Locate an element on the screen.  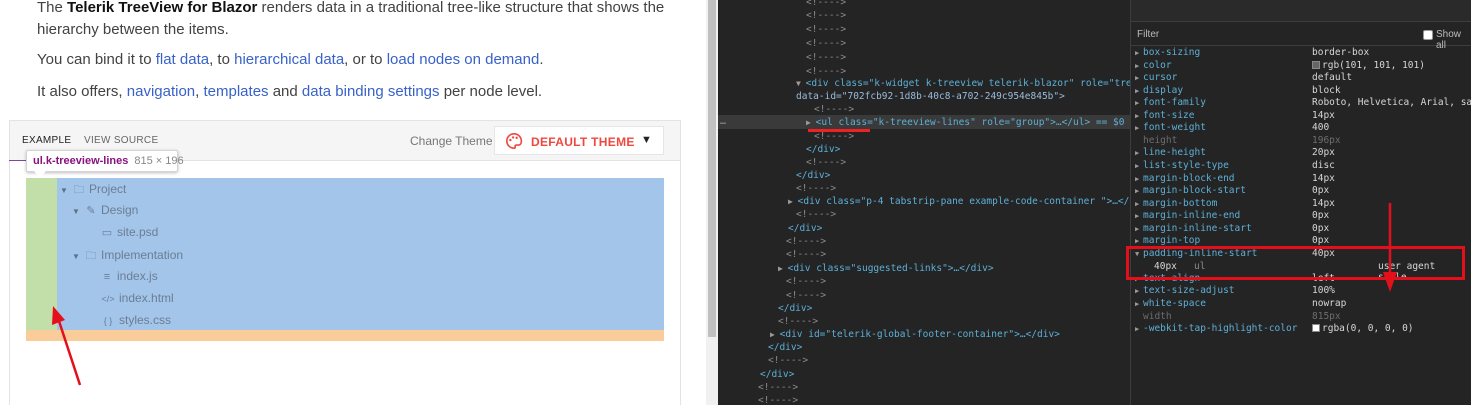
computed-property: ▶ text-size-adjust 100% is located at coordinates (1301, 291).